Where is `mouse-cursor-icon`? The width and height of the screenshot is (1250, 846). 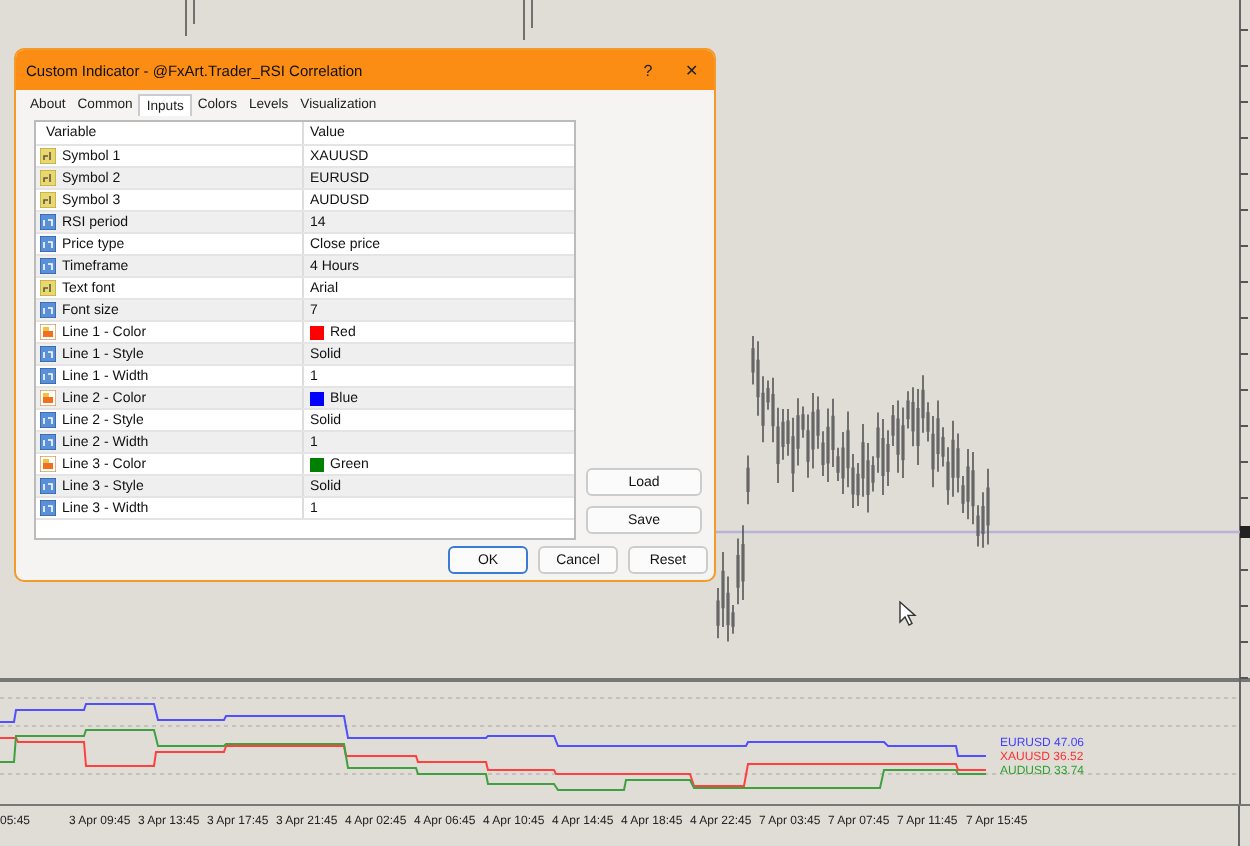
mouse-cursor-icon is located at coordinates (908, 613).